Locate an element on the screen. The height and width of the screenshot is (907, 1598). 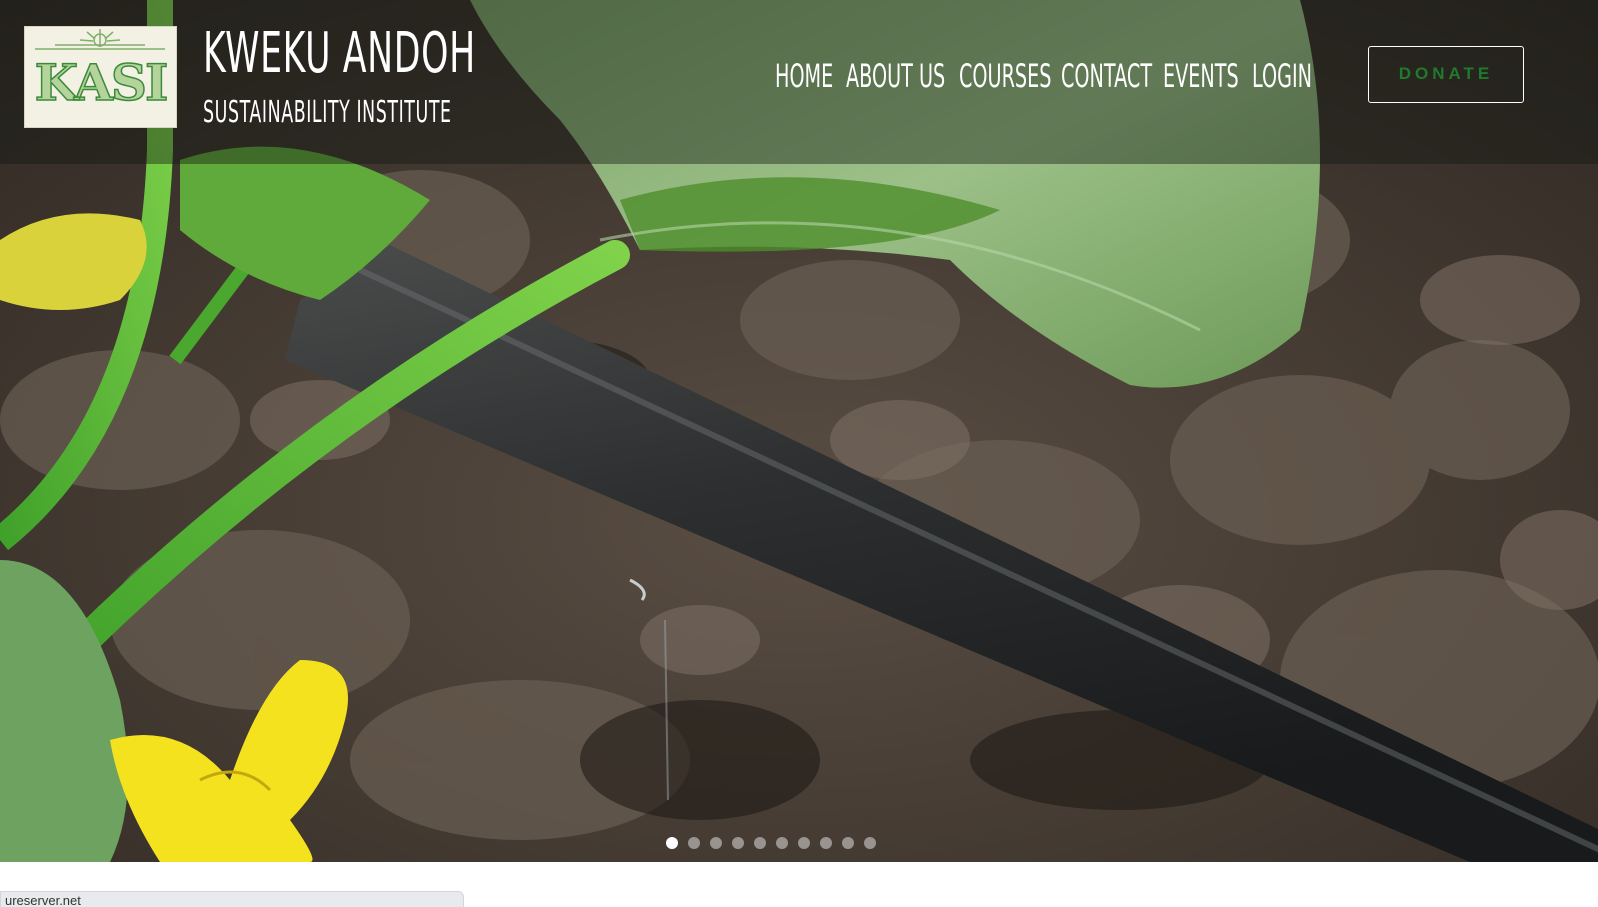
nav-contact: CONTACT is located at coordinates (1106, 76).